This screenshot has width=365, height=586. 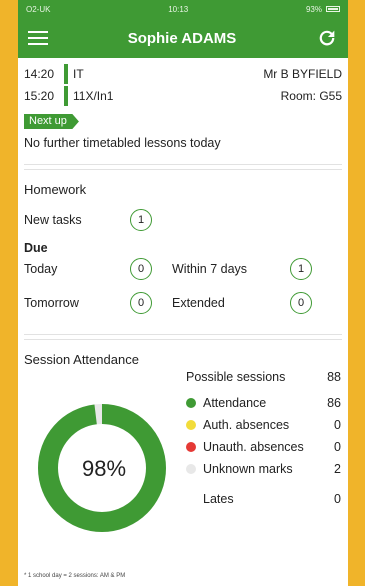 I want to click on tomorrow-count: 0, so click(x=141, y=303).